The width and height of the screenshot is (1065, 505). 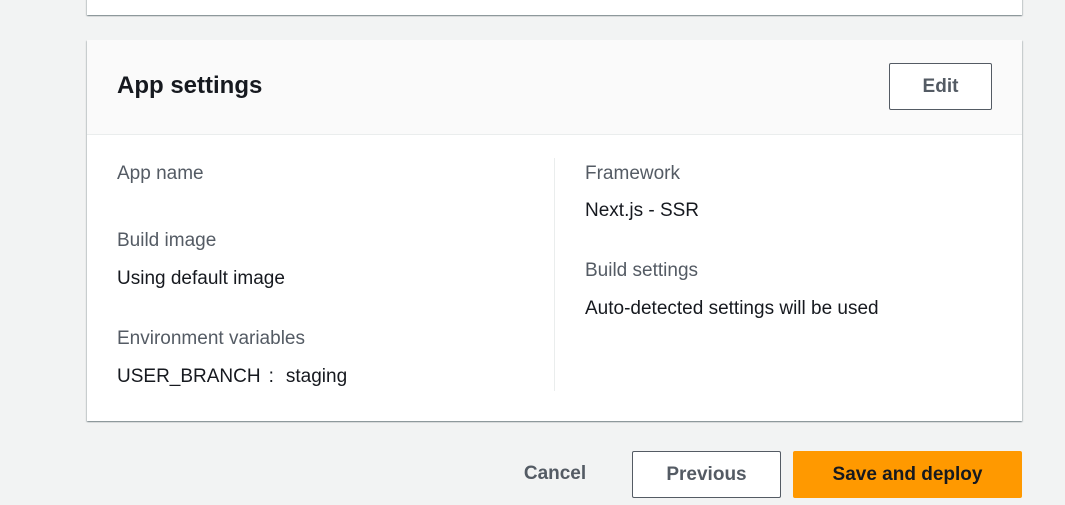 I want to click on previous-button: Previous, so click(x=706, y=474).